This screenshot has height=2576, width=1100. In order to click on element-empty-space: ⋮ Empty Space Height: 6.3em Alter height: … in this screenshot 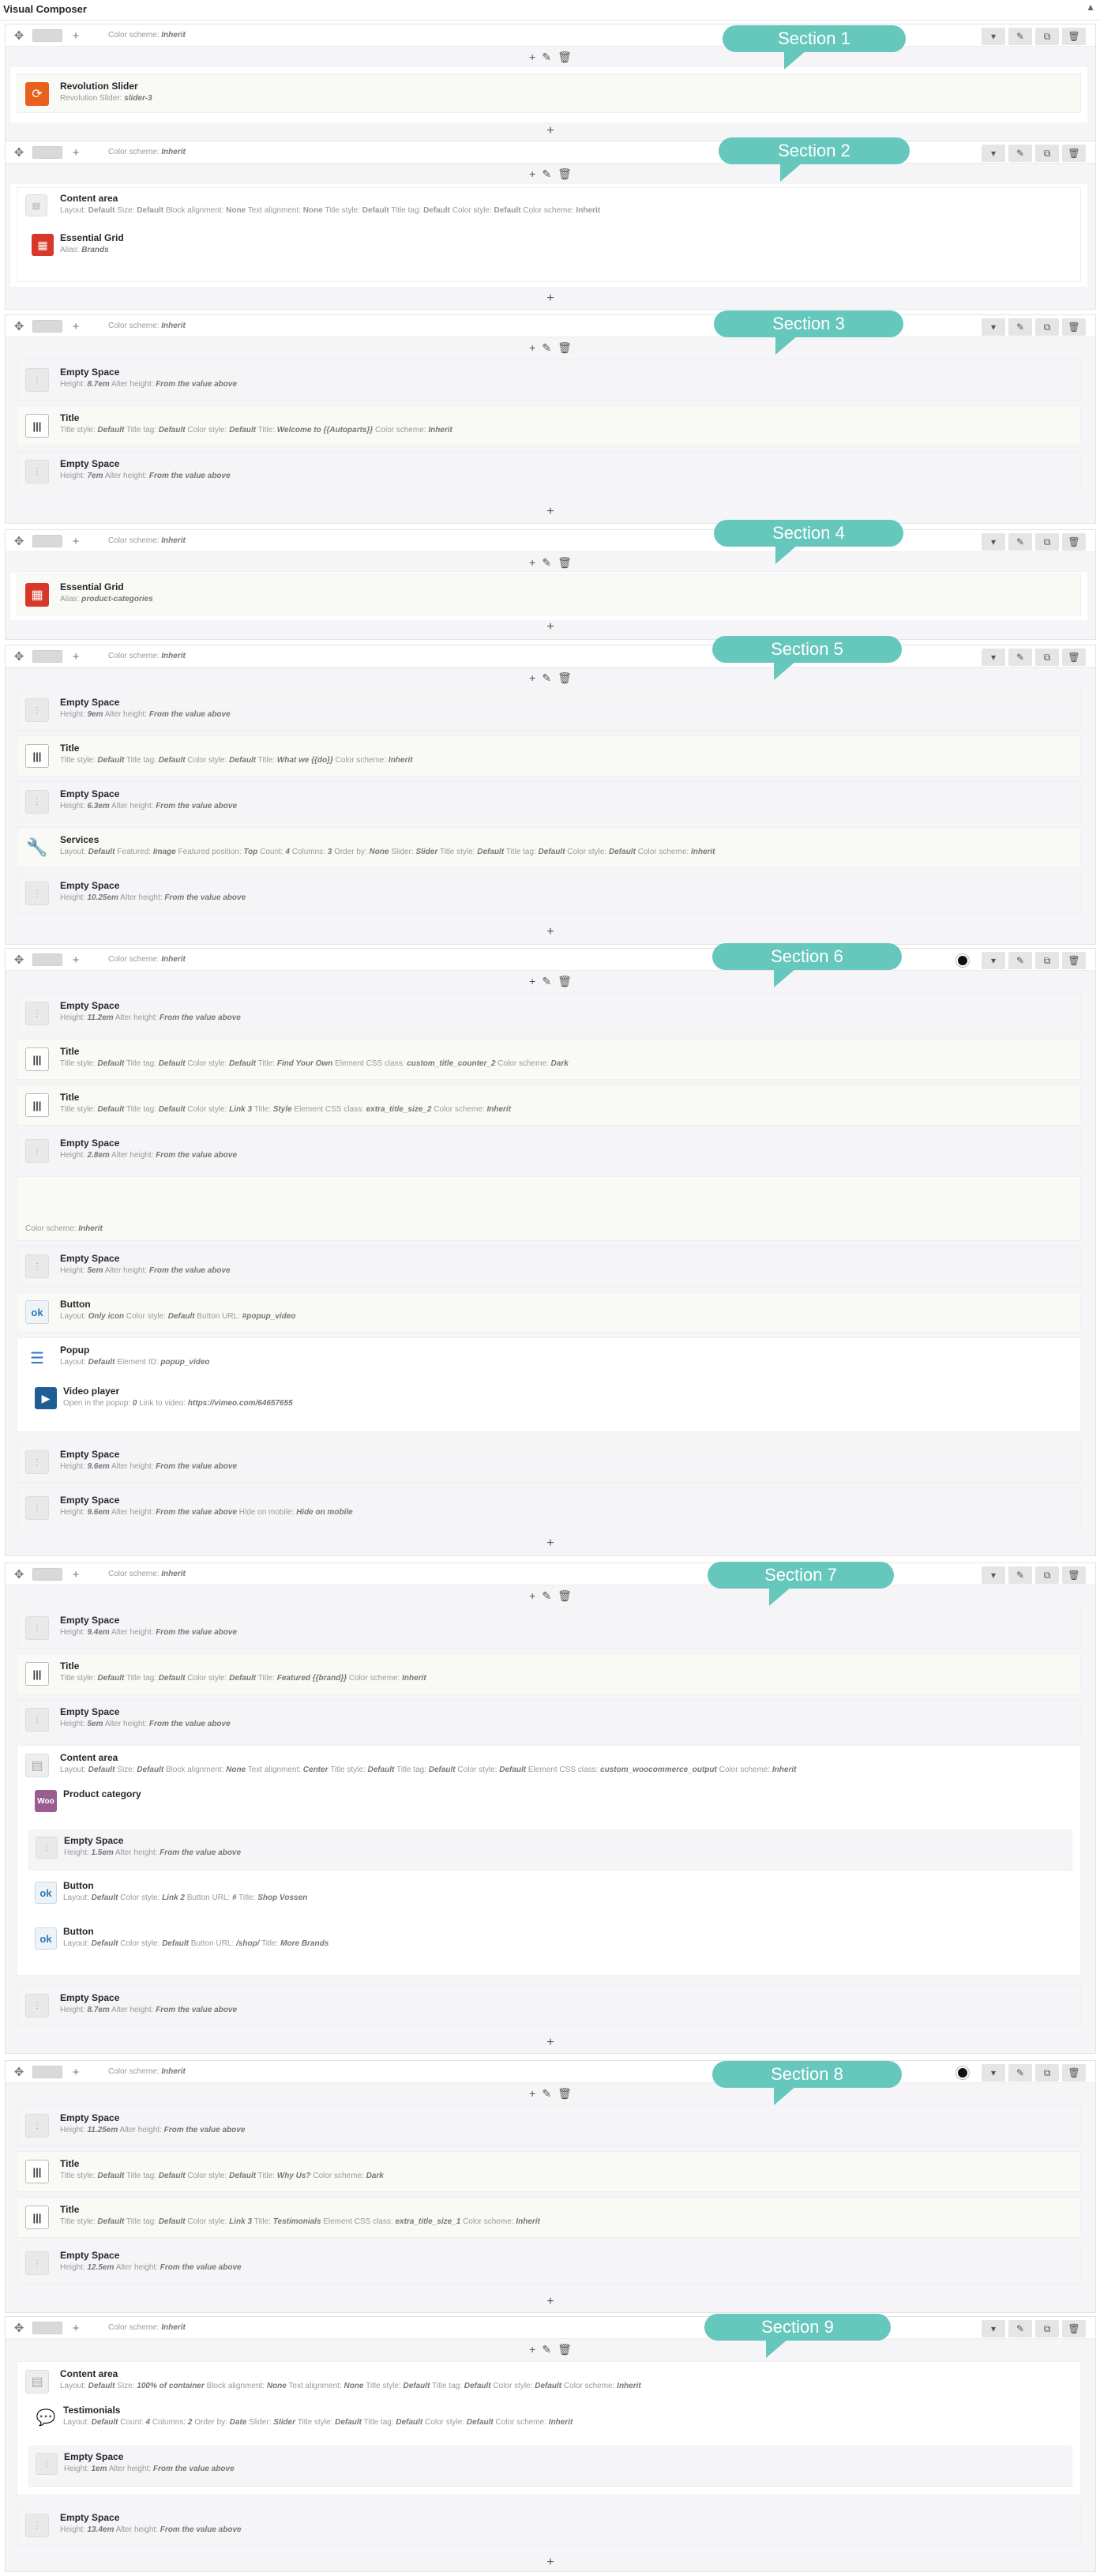, I will do `click(549, 802)`.